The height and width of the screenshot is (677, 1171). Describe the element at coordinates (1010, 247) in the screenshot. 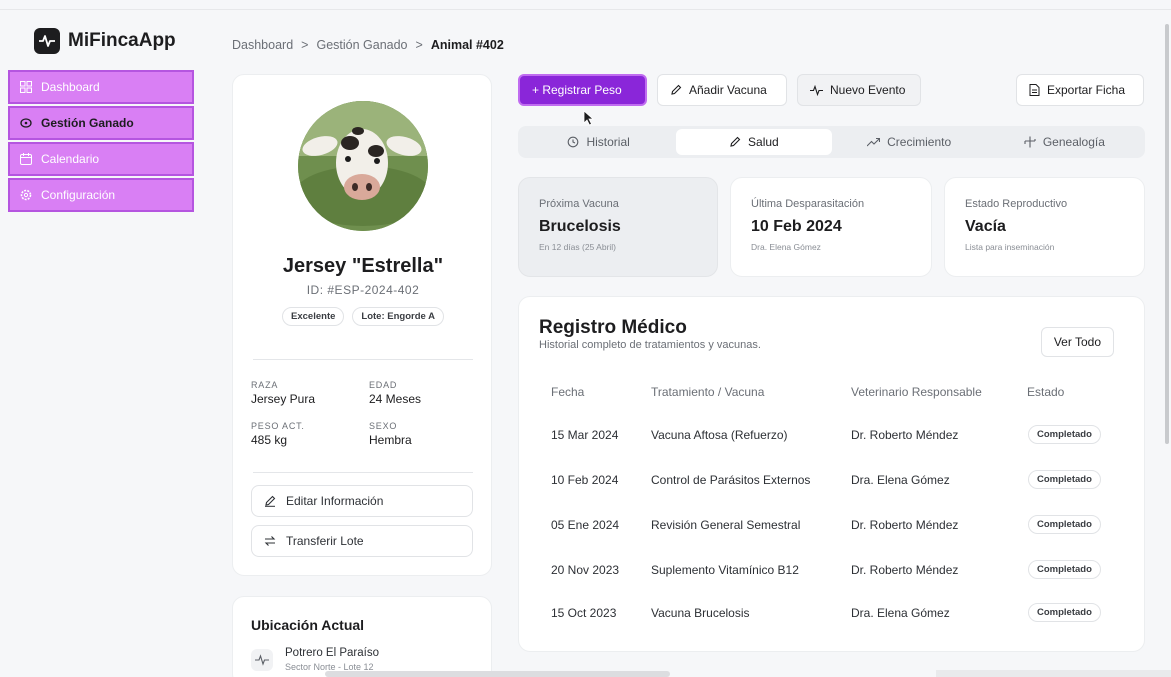

I see `stat-sub: Lista para inseminación` at that location.